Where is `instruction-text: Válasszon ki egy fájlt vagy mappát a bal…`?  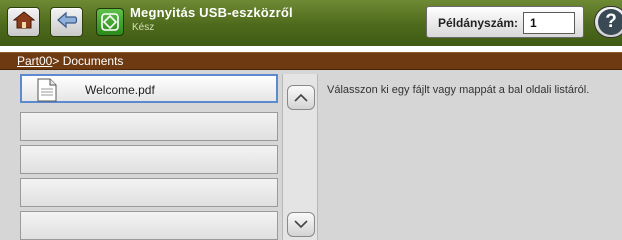
instruction-text: Válasszon ki egy fájlt vagy mappát a bal… is located at coordinates (458, 90).